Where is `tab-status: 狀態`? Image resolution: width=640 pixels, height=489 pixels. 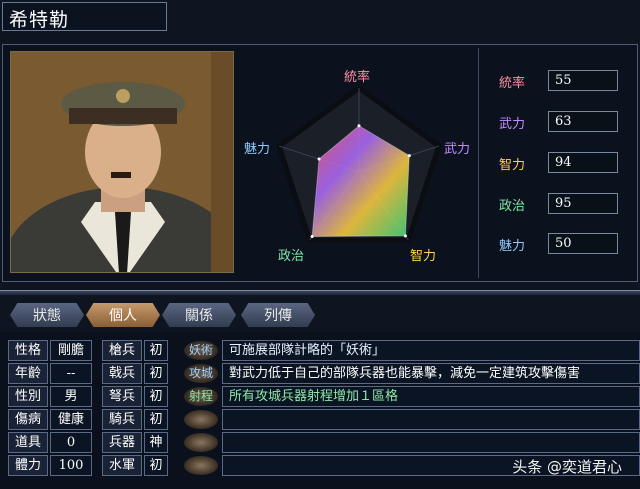 tab-status: 狀態 is located at coordinates (47, 315).